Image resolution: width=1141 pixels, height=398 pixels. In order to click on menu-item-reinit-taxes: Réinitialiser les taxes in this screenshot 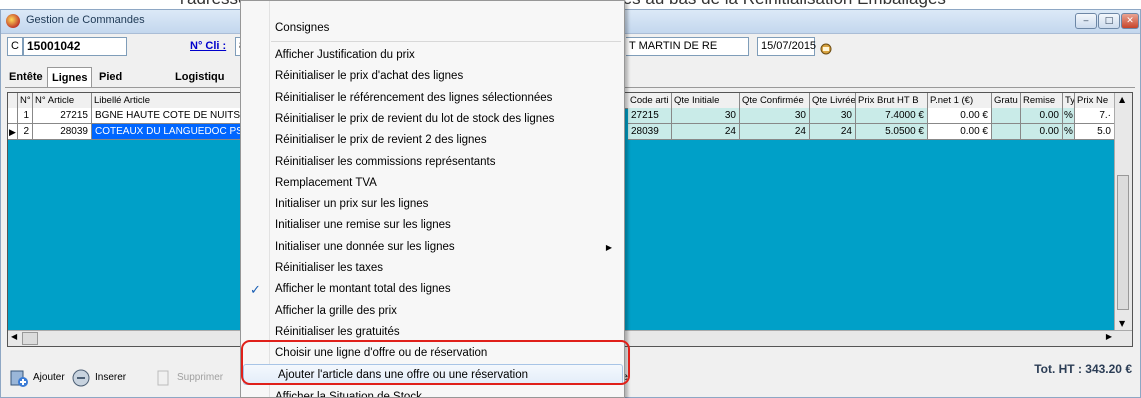, I will do `click(432, 268)`.